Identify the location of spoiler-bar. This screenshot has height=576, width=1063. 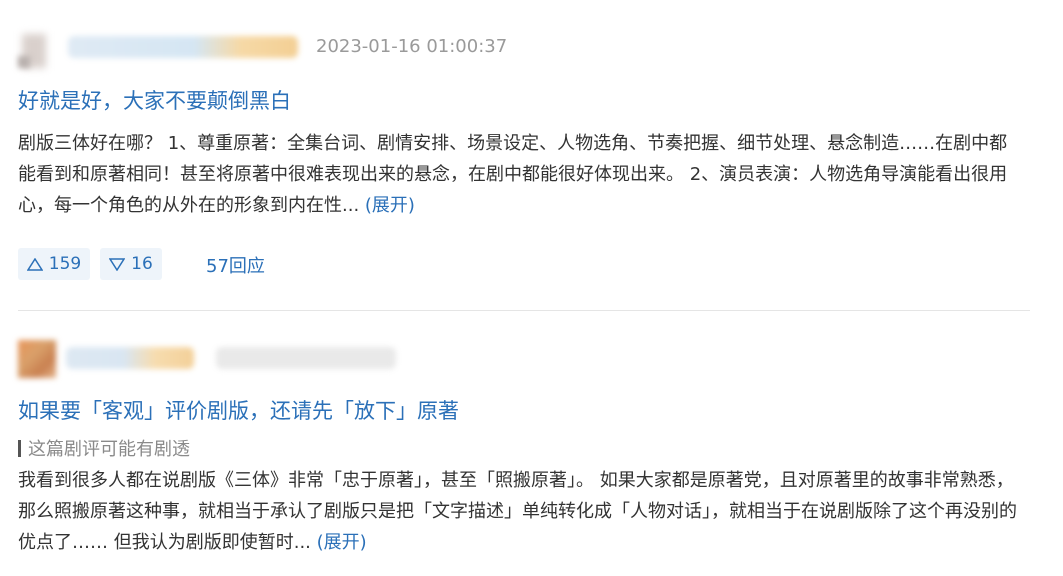
(19, 448).